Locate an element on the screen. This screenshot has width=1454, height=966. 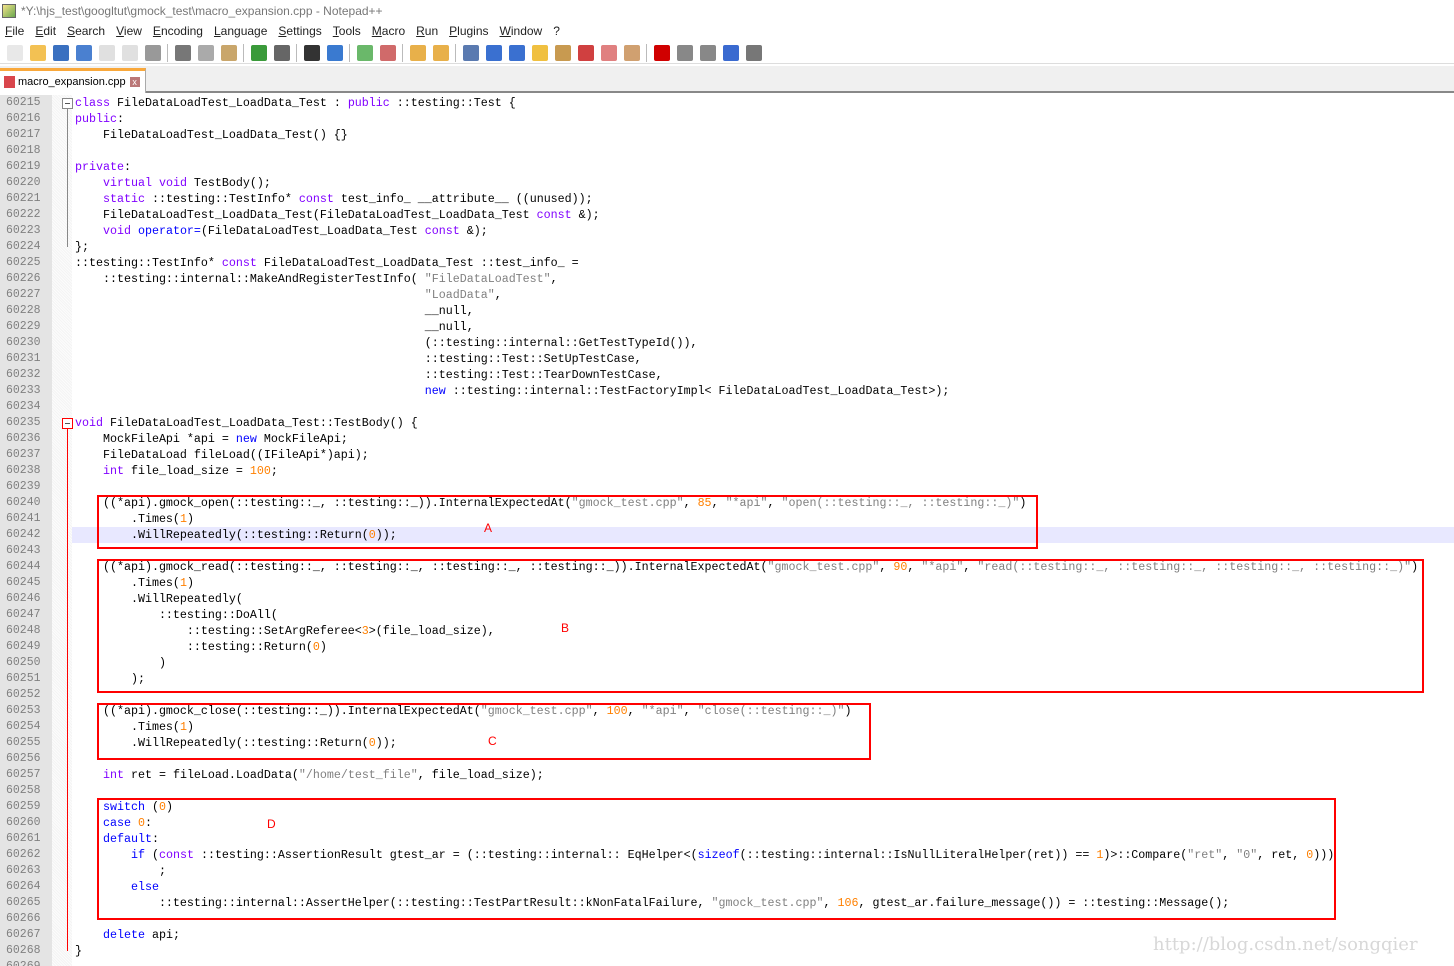
fold-margin is located at coordinates (62, 530).